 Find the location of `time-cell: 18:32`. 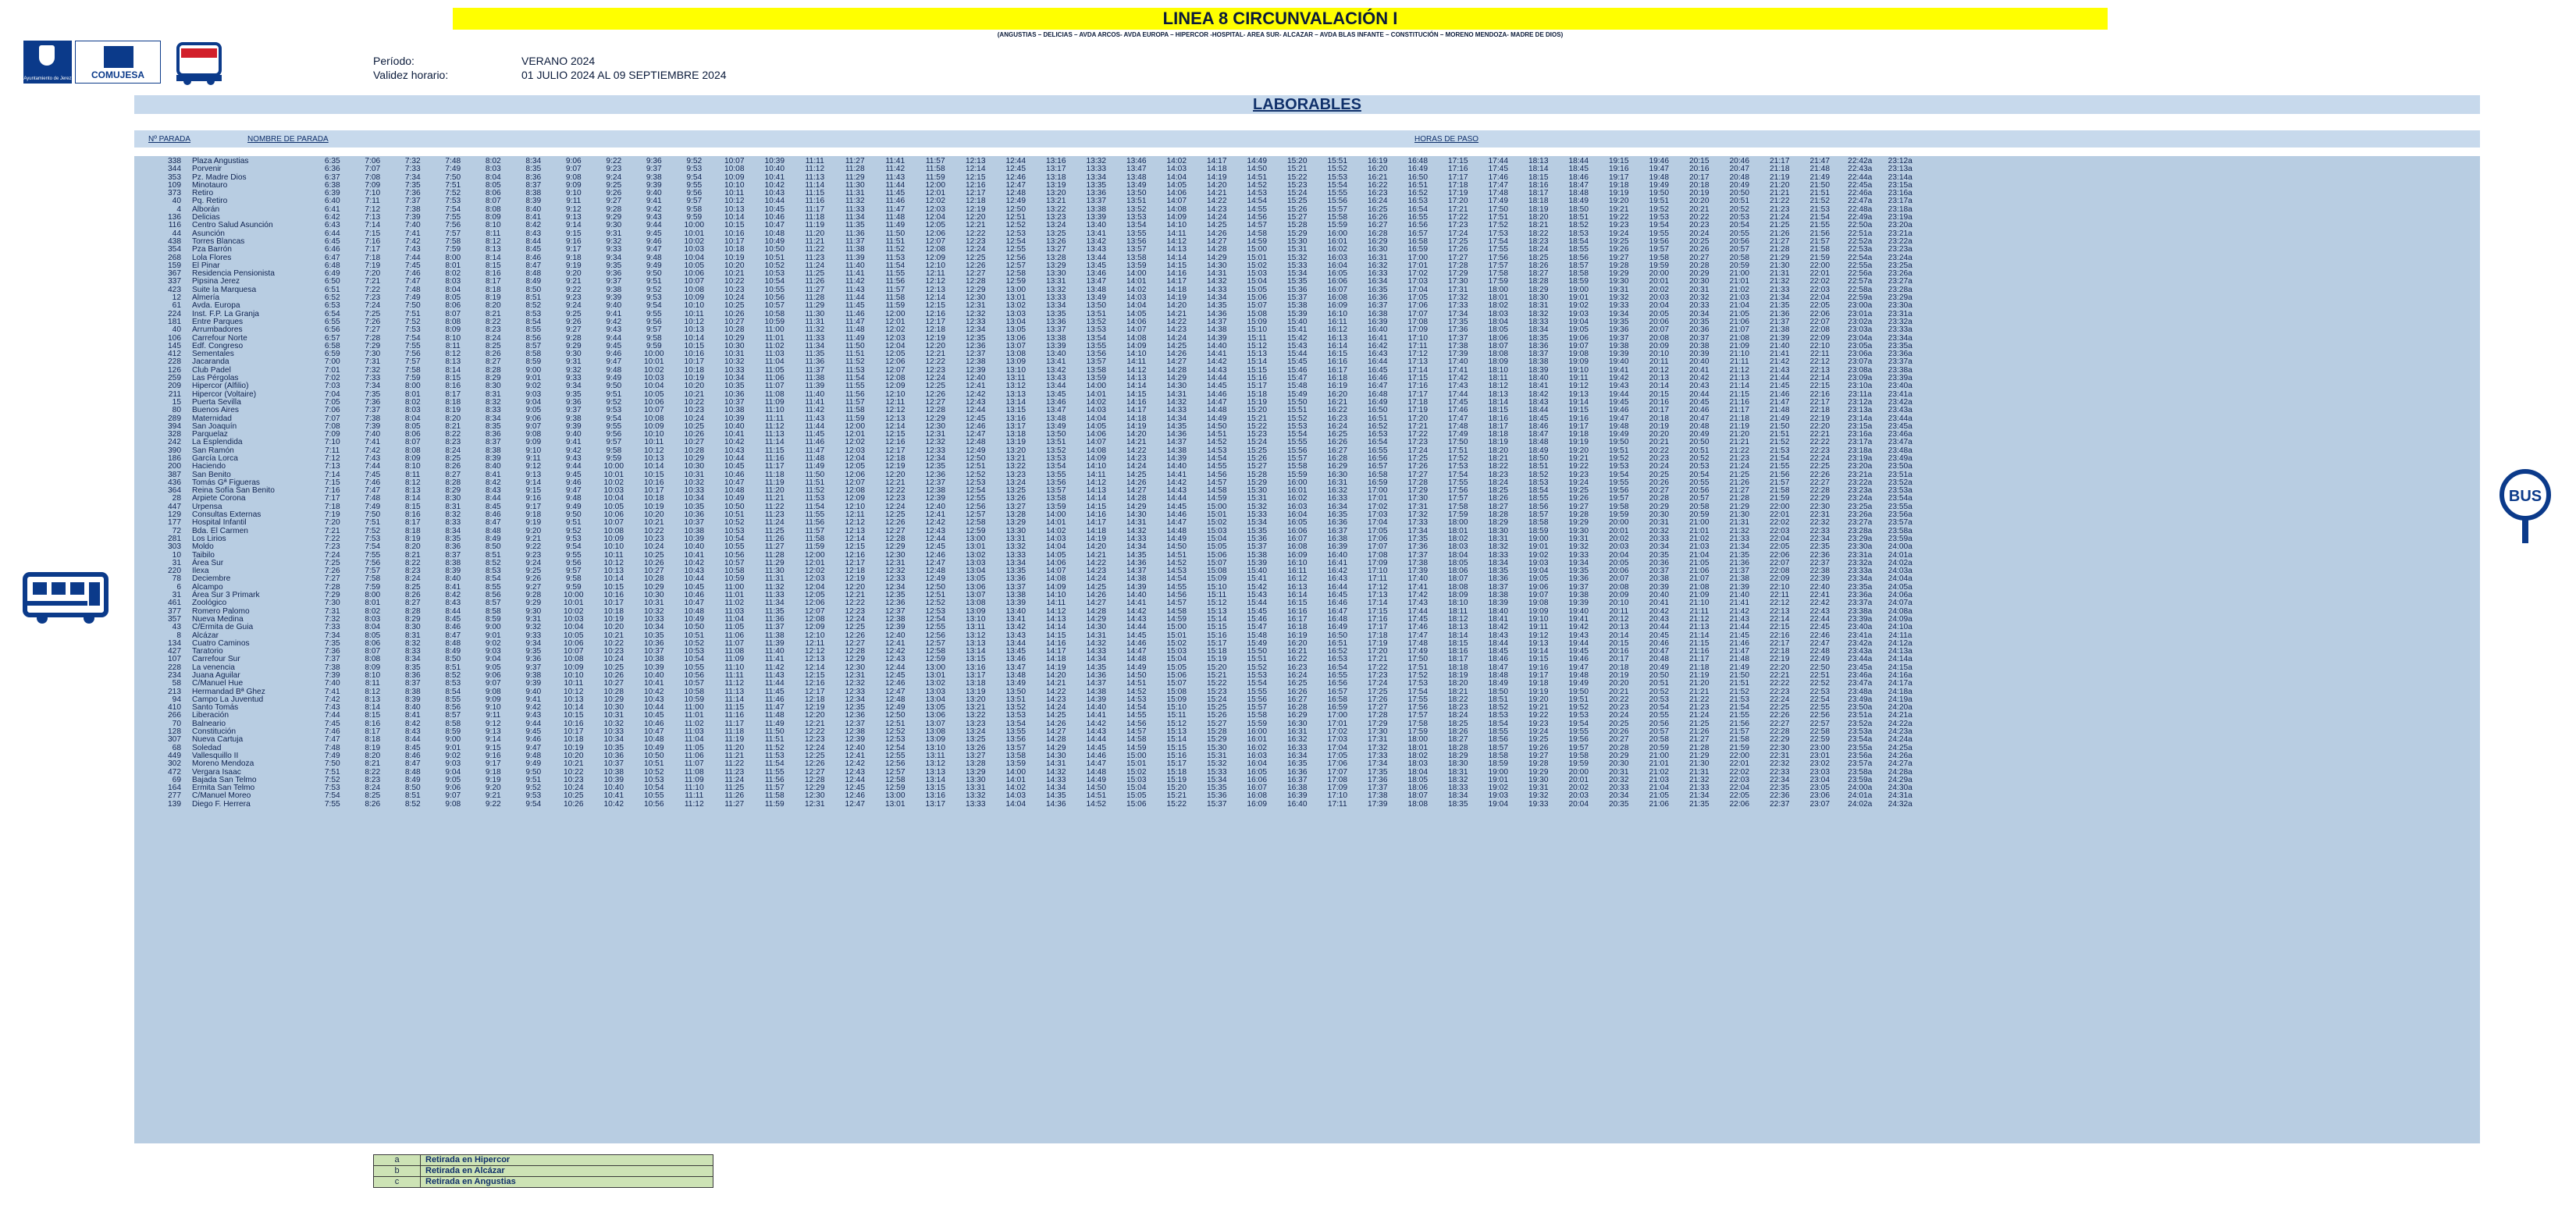

time-cell: 18:32 is located at coordinates (1498, 547).